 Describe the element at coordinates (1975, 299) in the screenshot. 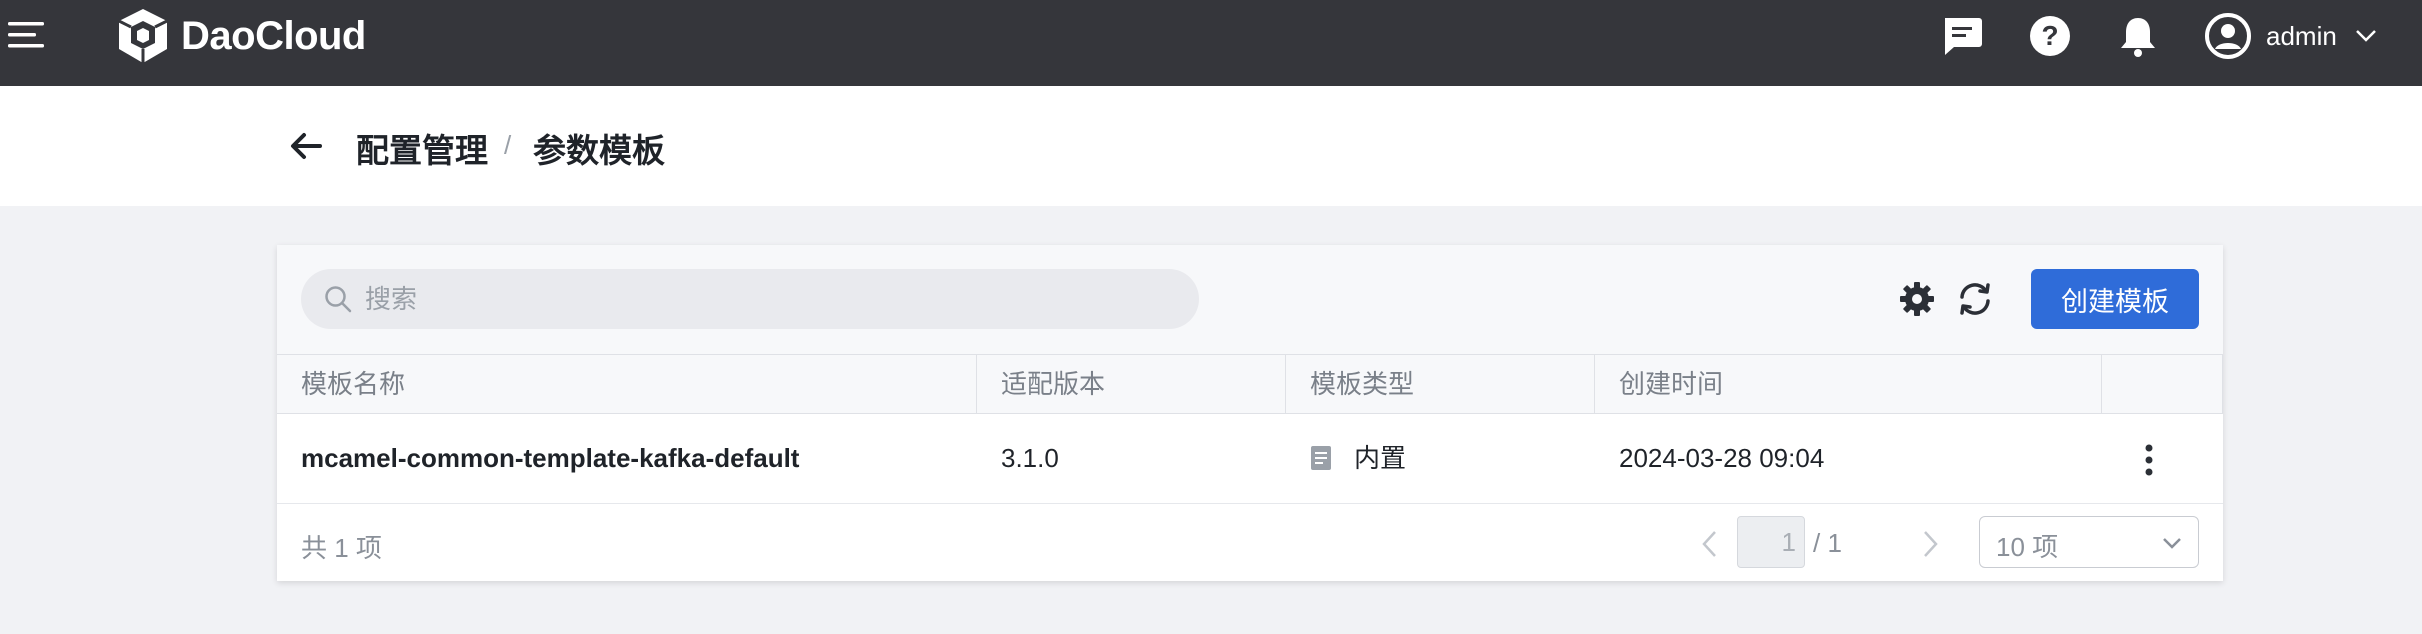

I see `refresh-icon` at that location.